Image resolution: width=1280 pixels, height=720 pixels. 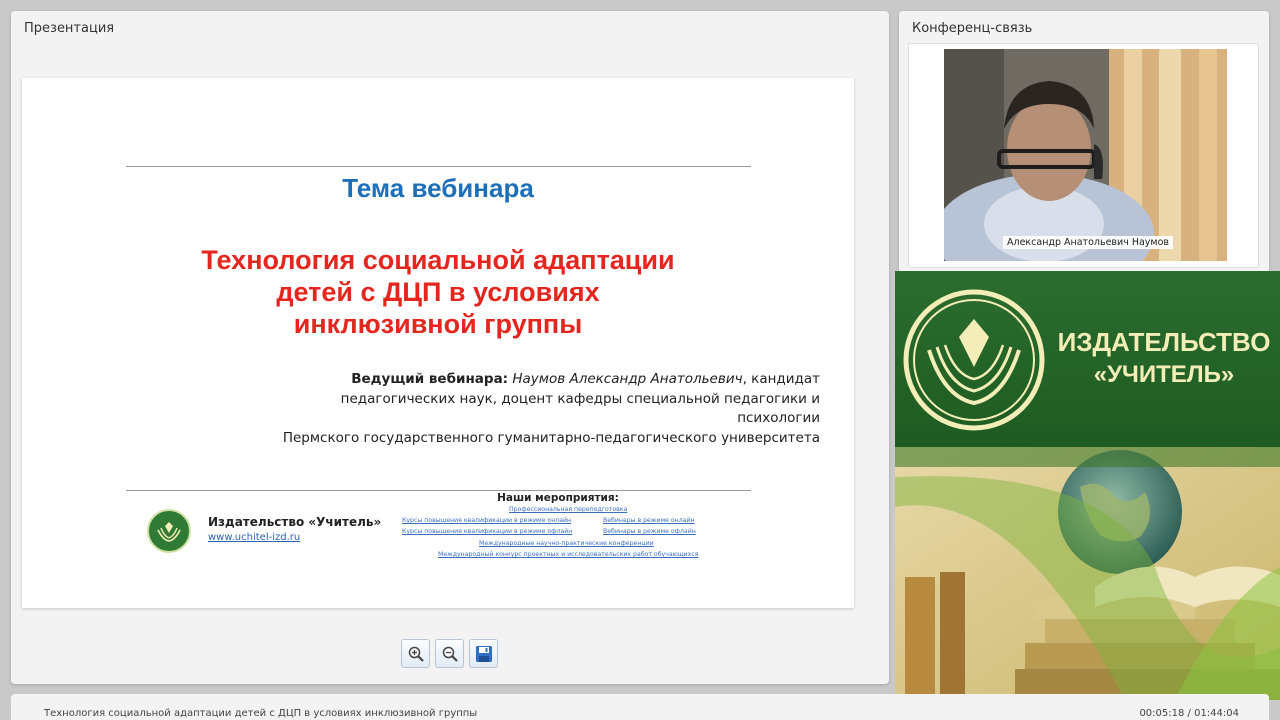 I want to click on participant-video: Александр Анатольевич Наумов, so click(x=1085, y=155).